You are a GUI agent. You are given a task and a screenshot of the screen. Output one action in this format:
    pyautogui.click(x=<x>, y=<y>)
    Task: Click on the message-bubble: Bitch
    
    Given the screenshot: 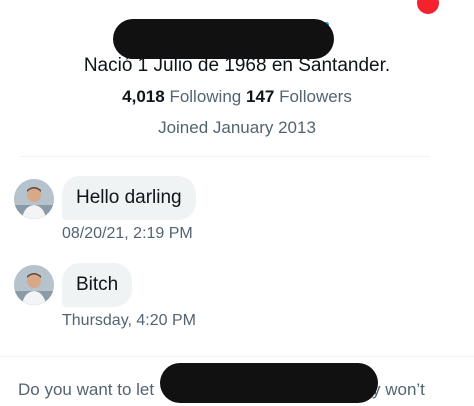 What is the action you would take?
    pyautogui.click(x=97, y=285)
    